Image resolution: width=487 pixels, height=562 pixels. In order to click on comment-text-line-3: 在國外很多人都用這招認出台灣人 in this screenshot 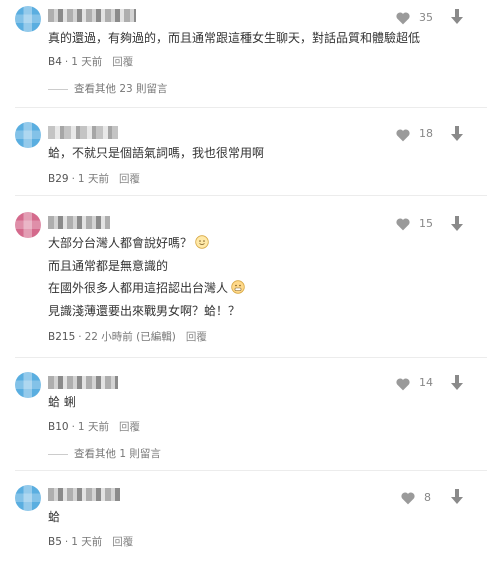, I will do `click(146, 288)`.